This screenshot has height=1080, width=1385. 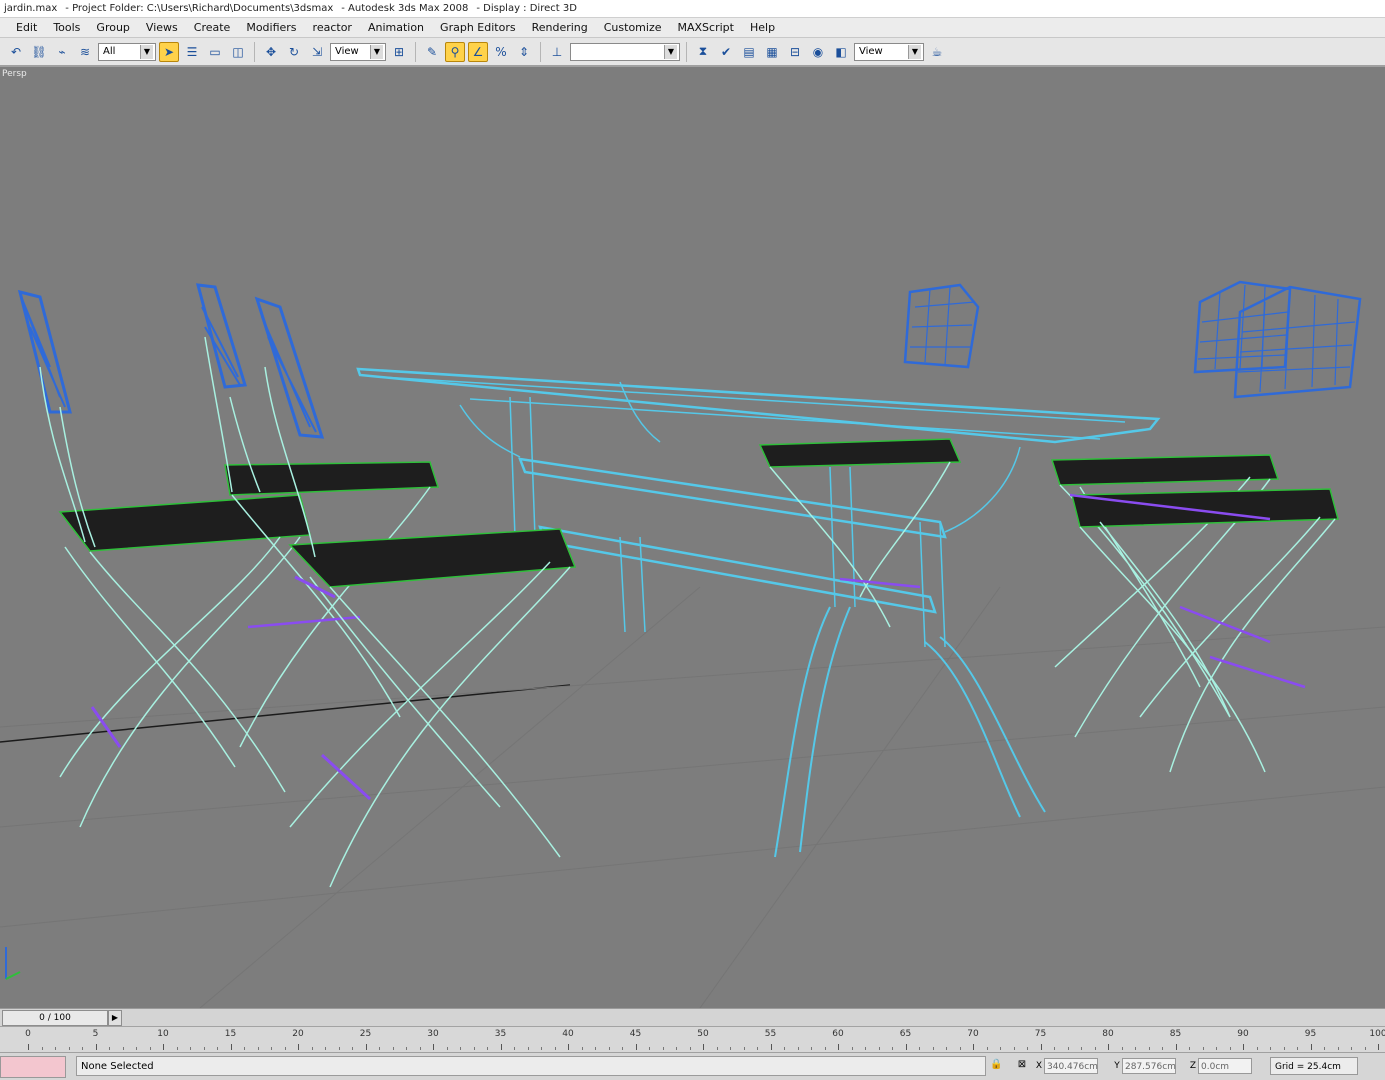 I want to click on layer-manager-icon: ▤, so click(x=749, y=52).